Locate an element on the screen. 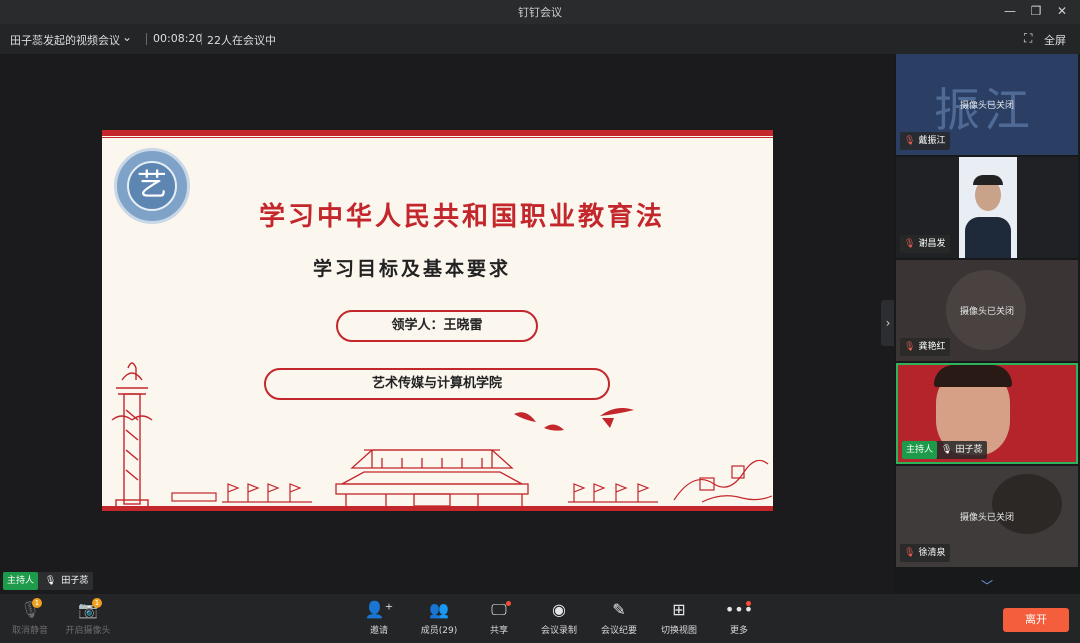 This screenshot has height=643, width=1080. slide-bottom-bar is located at coordinates (437, 508).